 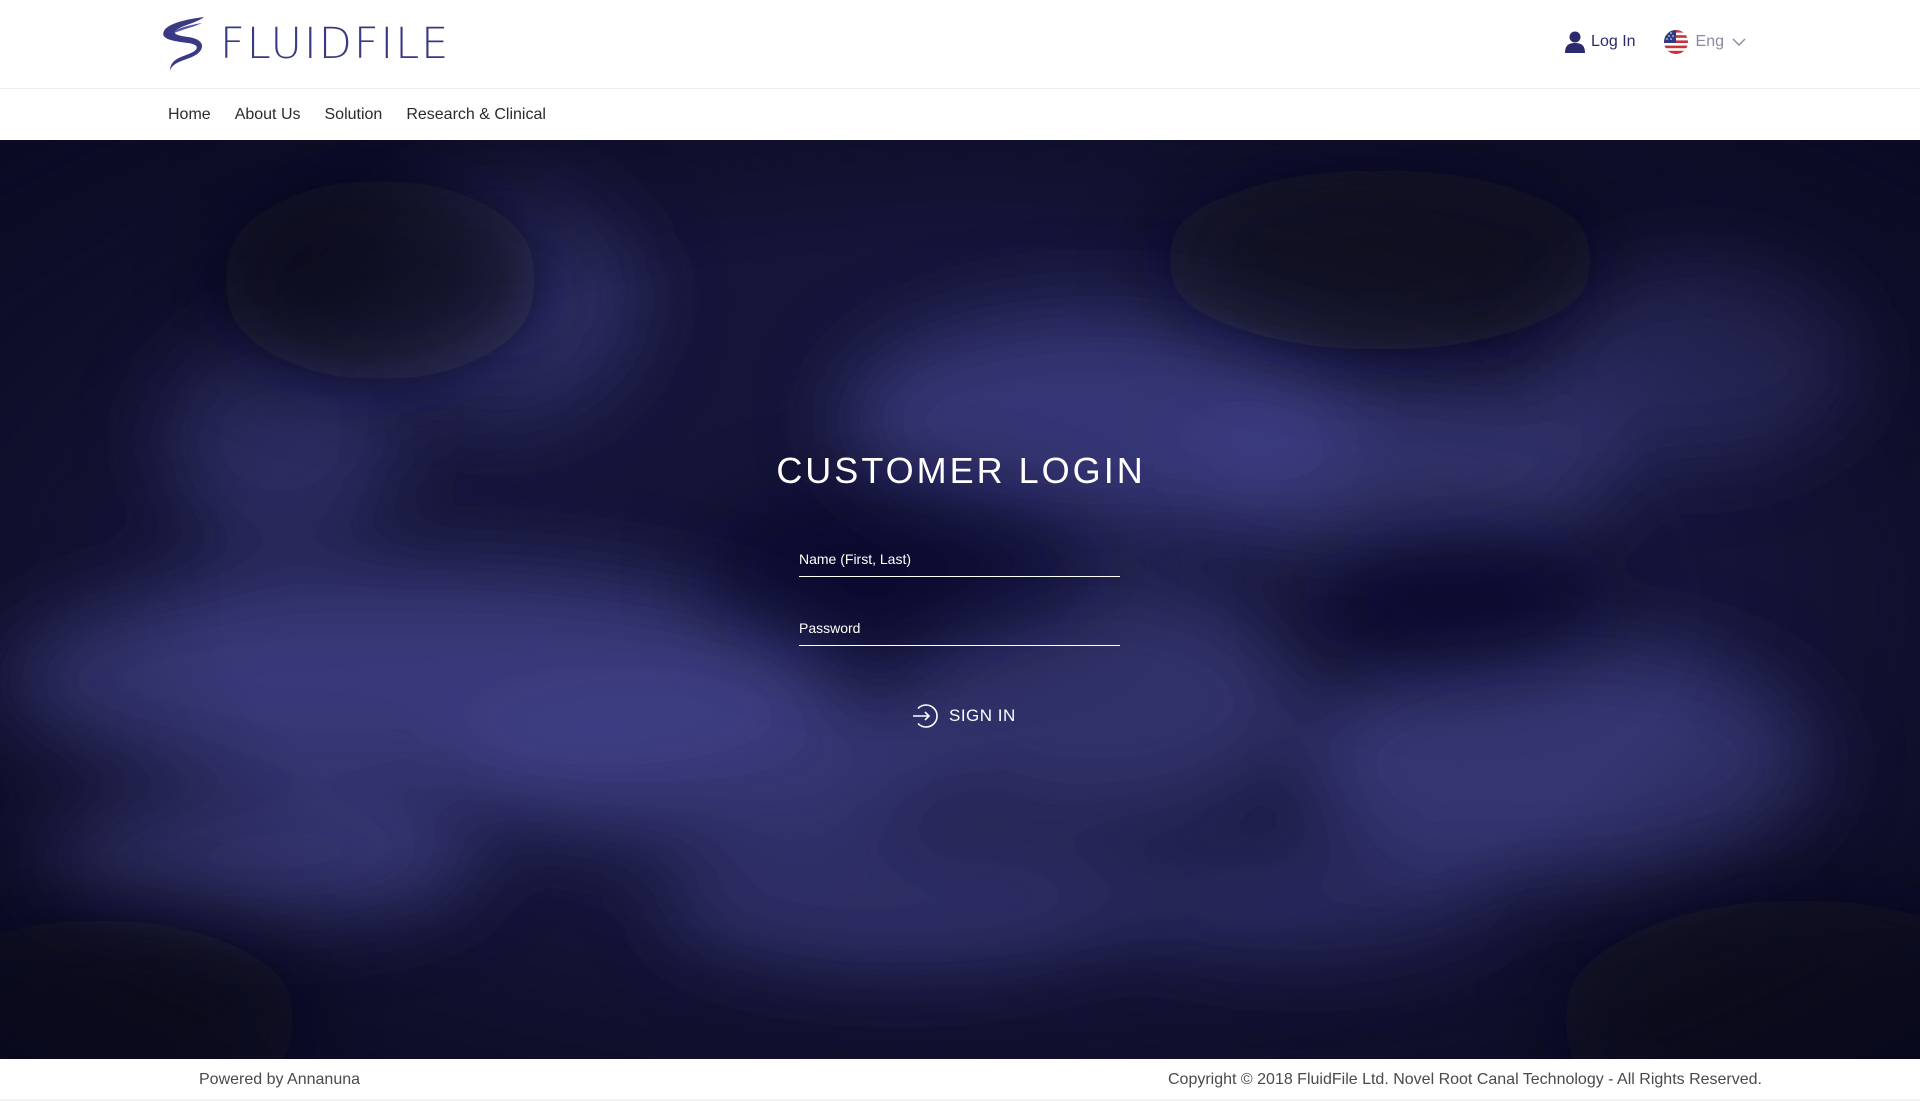 I want to click on login-link: Log In, so click(x=1600, y=42).